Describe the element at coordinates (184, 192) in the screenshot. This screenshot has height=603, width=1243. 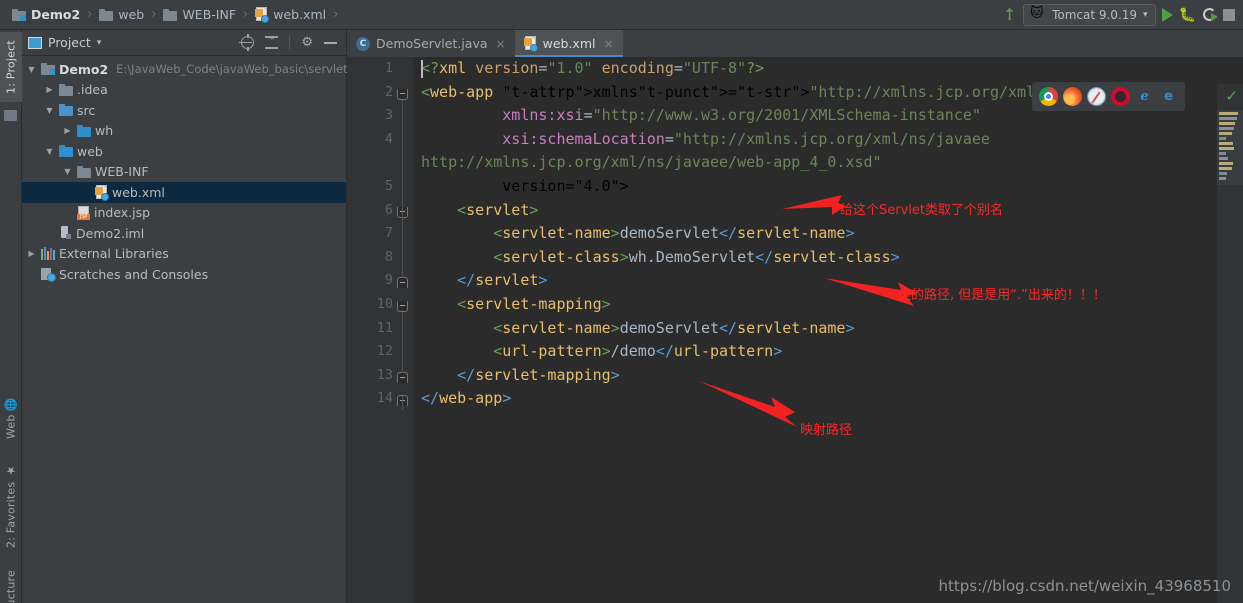
I see `tree-item-web-xml: web.xml` at that location.